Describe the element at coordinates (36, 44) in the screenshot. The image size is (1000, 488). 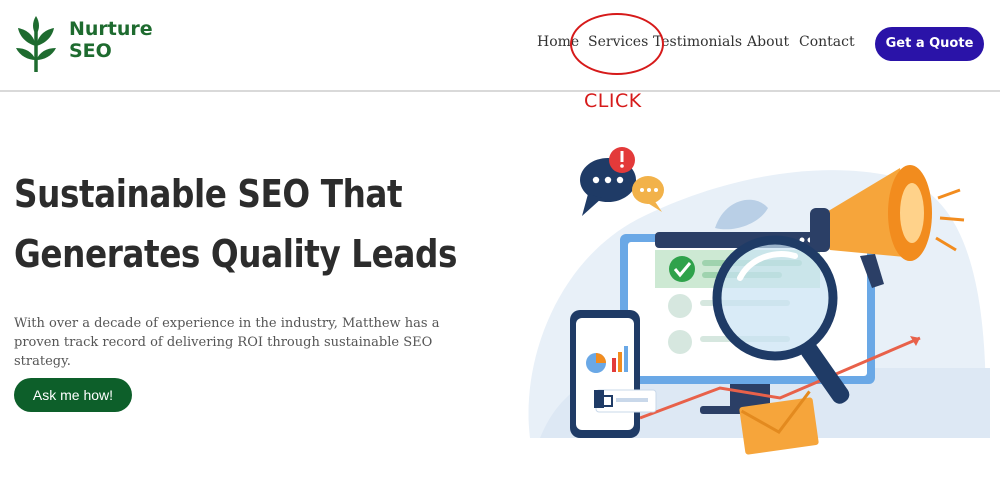
I see `sprout-logo-icon` at that location.